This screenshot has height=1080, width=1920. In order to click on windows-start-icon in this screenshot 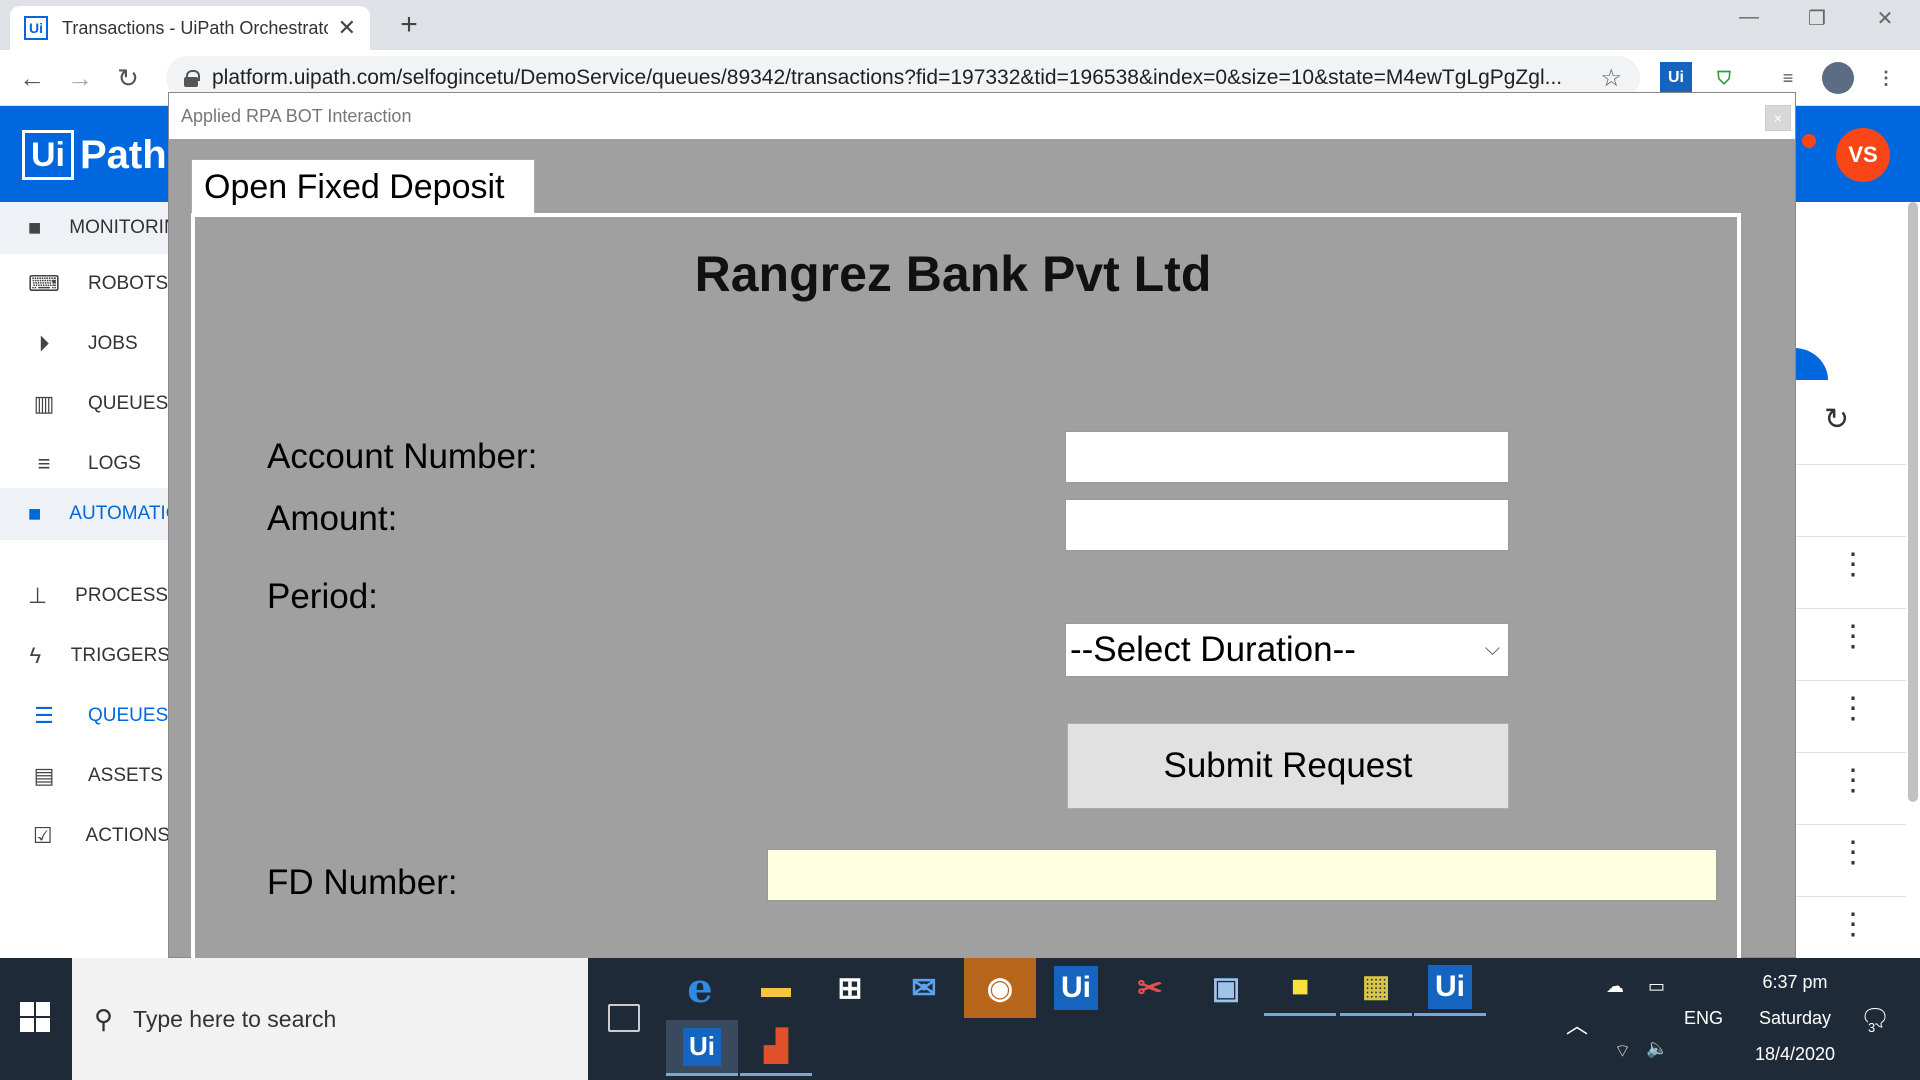, I will do `click(35, 1017)`.